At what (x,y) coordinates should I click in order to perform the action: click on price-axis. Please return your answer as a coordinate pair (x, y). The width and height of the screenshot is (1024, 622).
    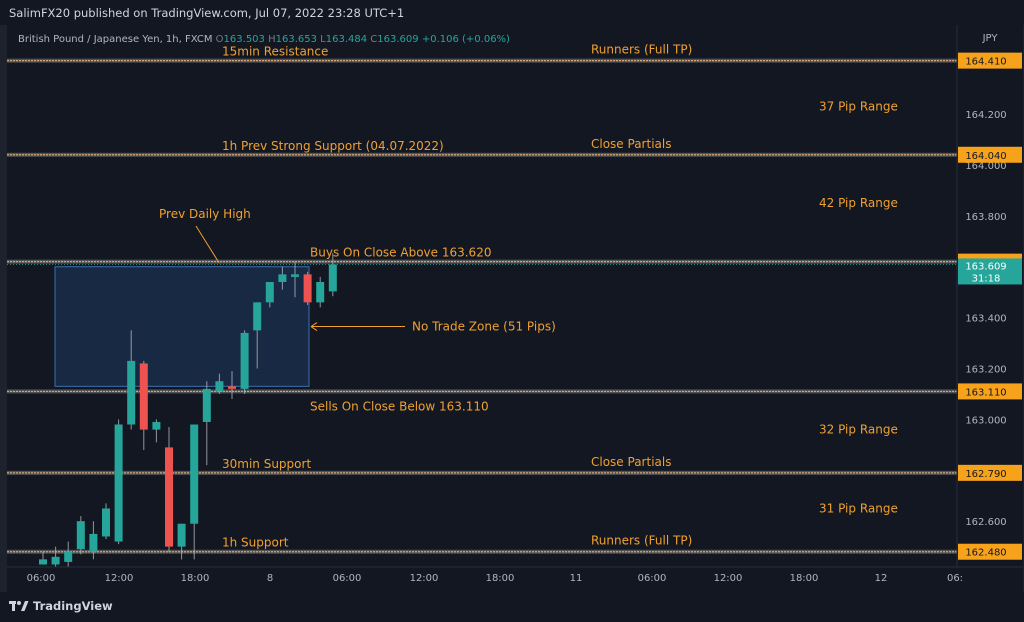
    Looking at the image, I should click on (990, 296).